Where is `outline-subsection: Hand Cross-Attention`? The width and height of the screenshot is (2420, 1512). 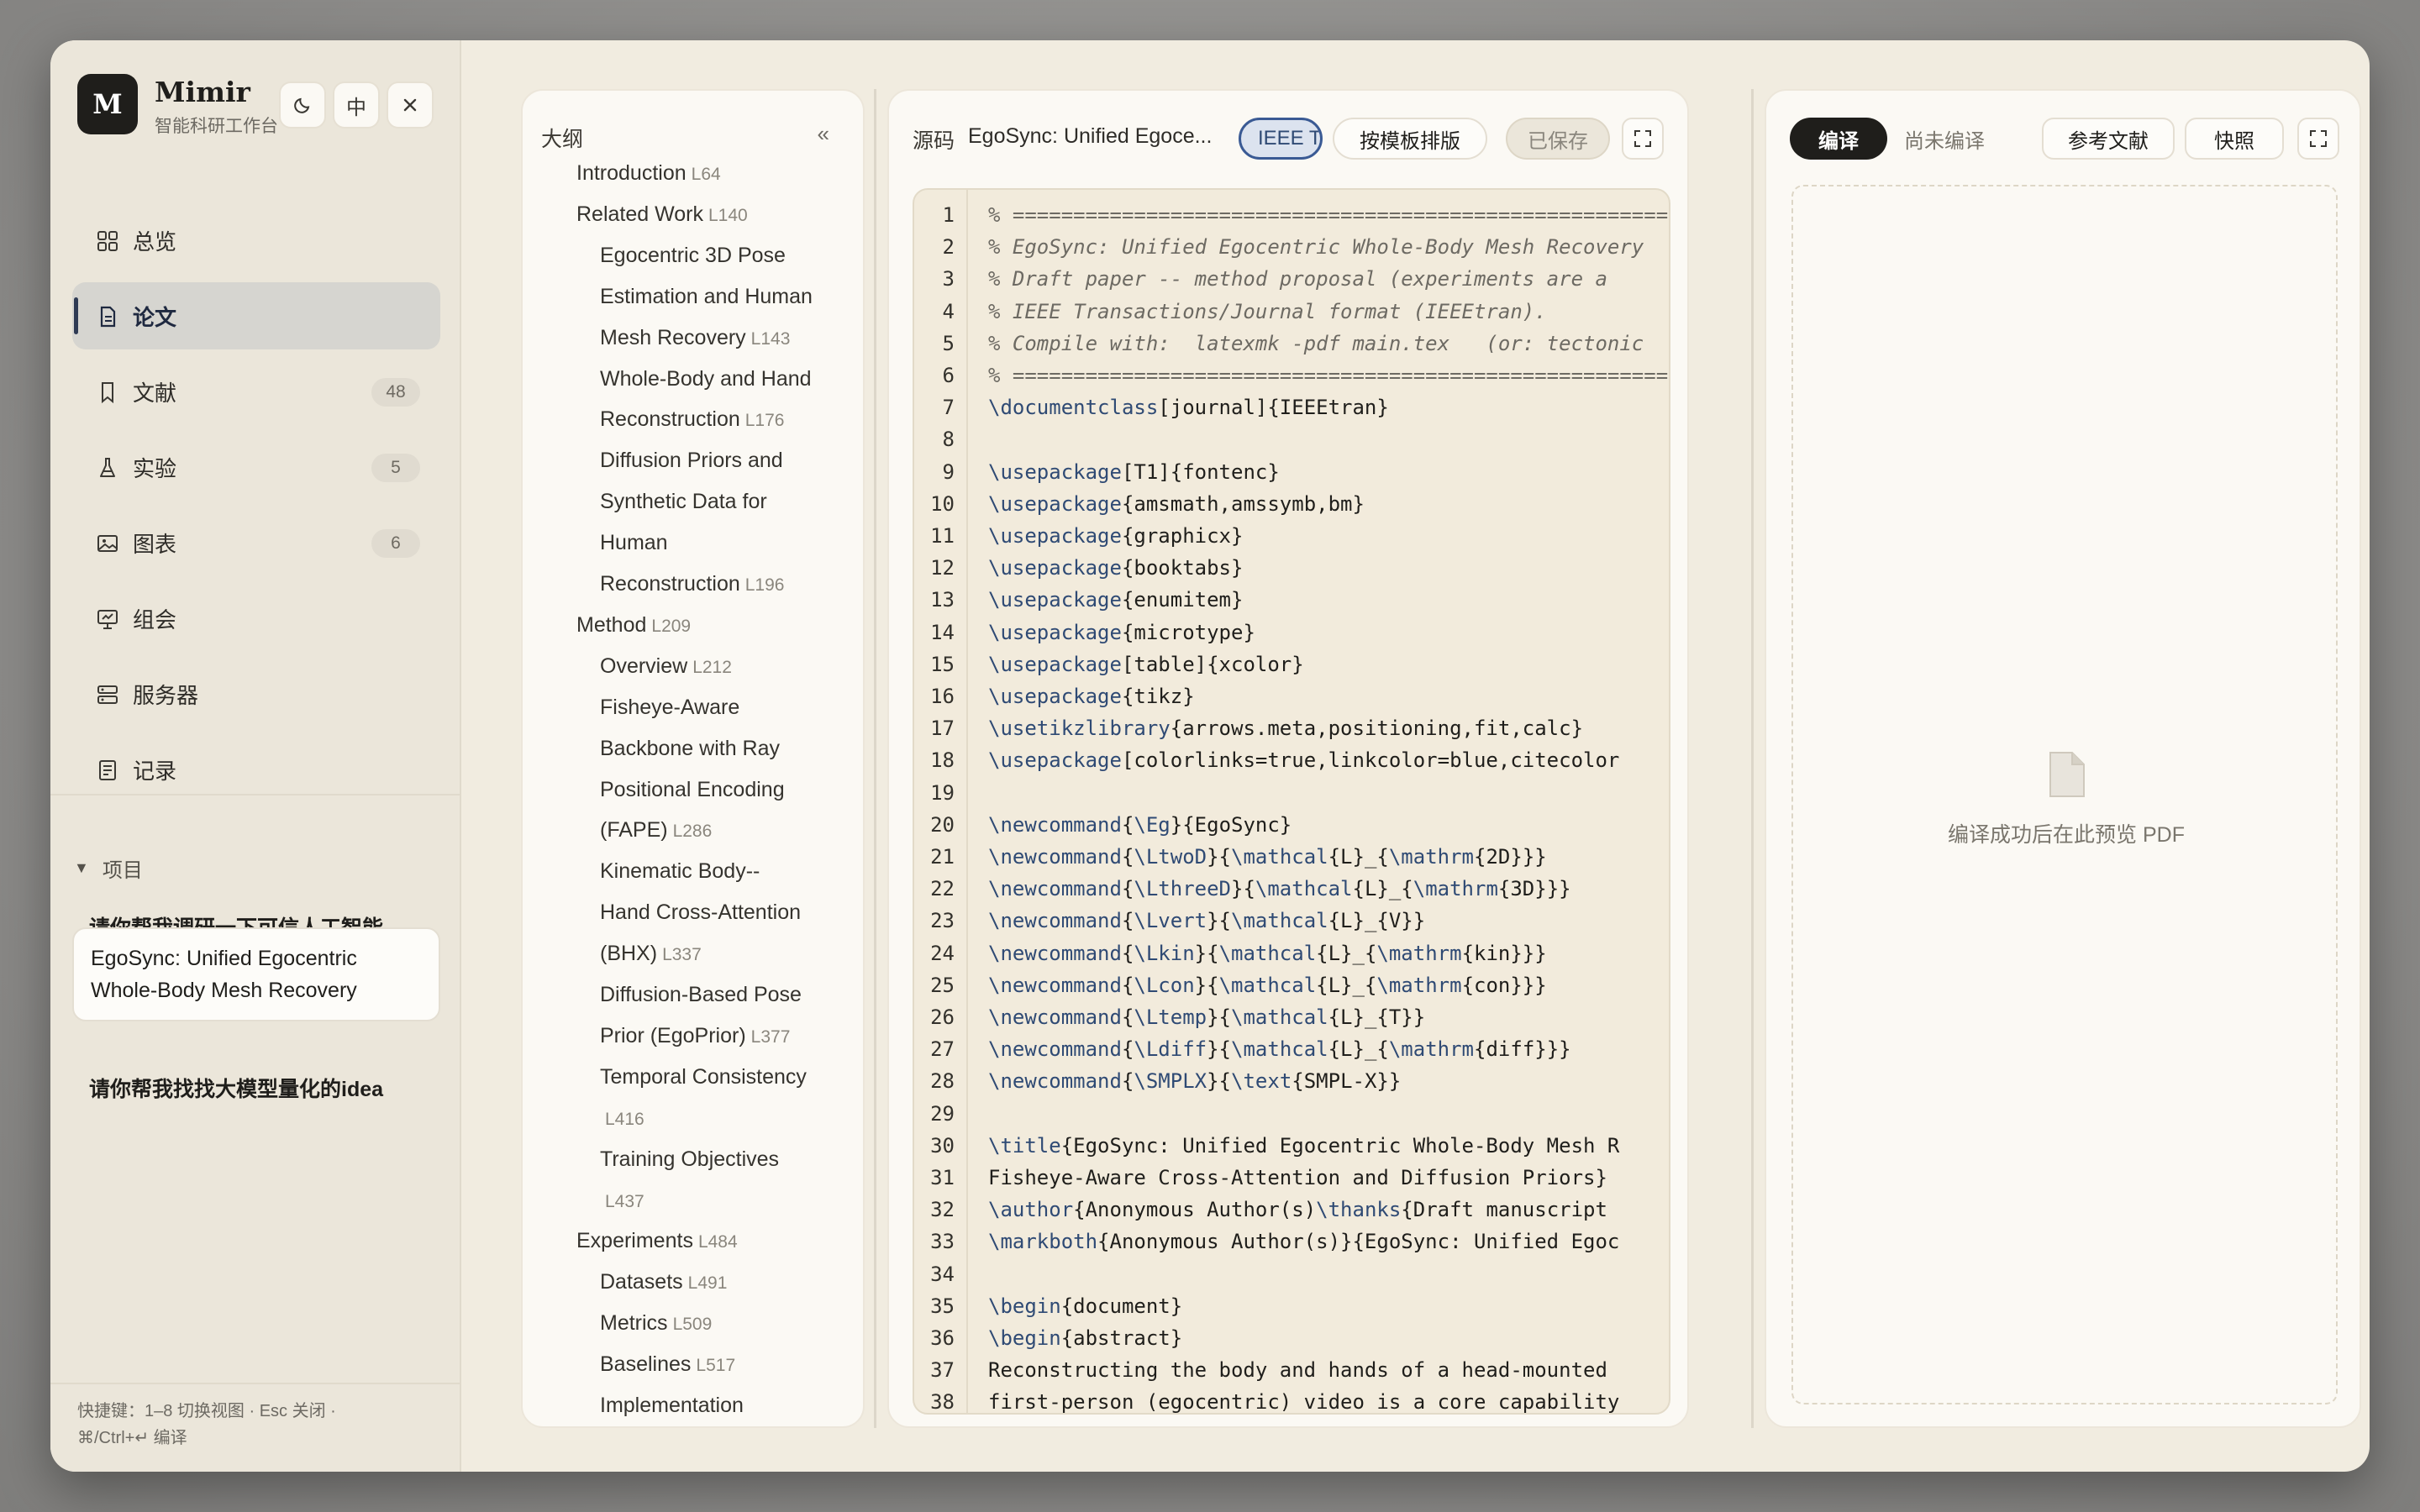
outline-subsection: Hand Cross-Attention is located at coordinates (701, 912).